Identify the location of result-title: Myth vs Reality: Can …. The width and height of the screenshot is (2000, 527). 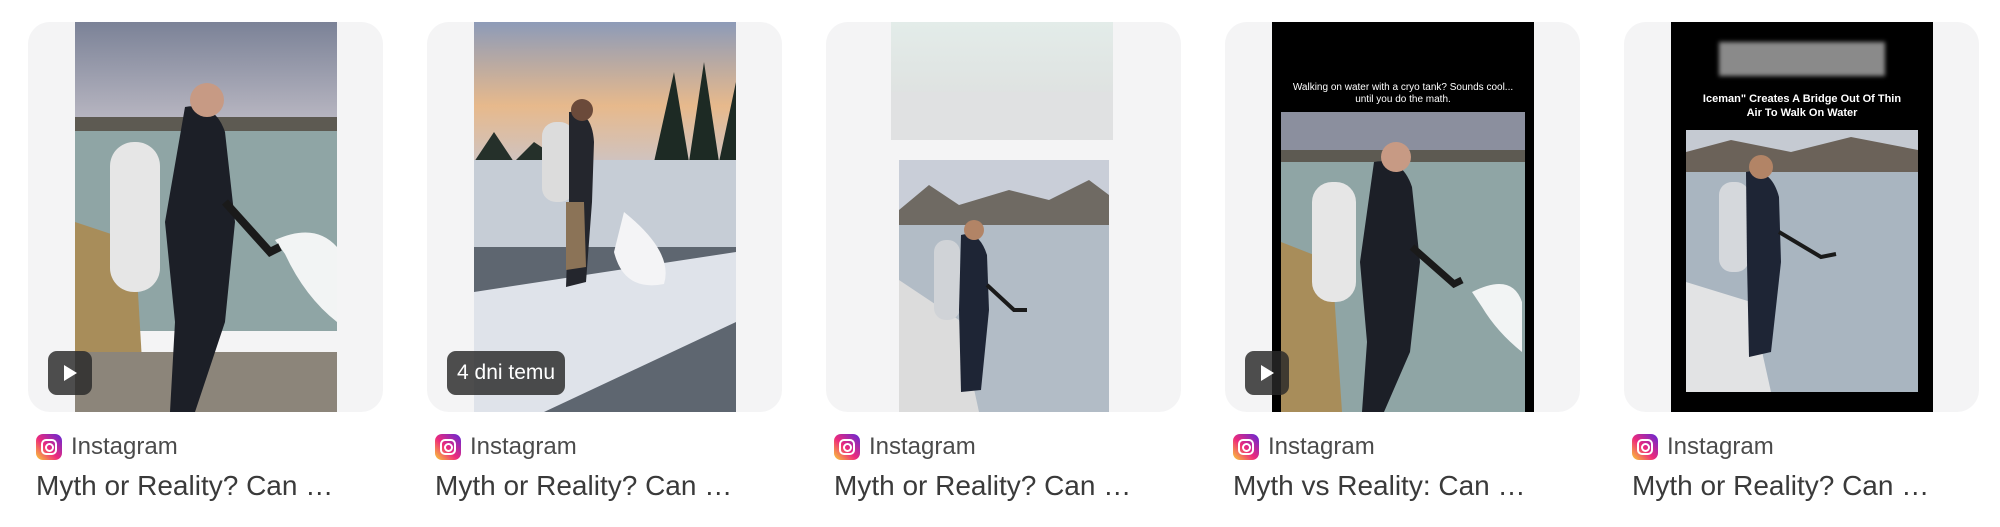
(1403, 486).